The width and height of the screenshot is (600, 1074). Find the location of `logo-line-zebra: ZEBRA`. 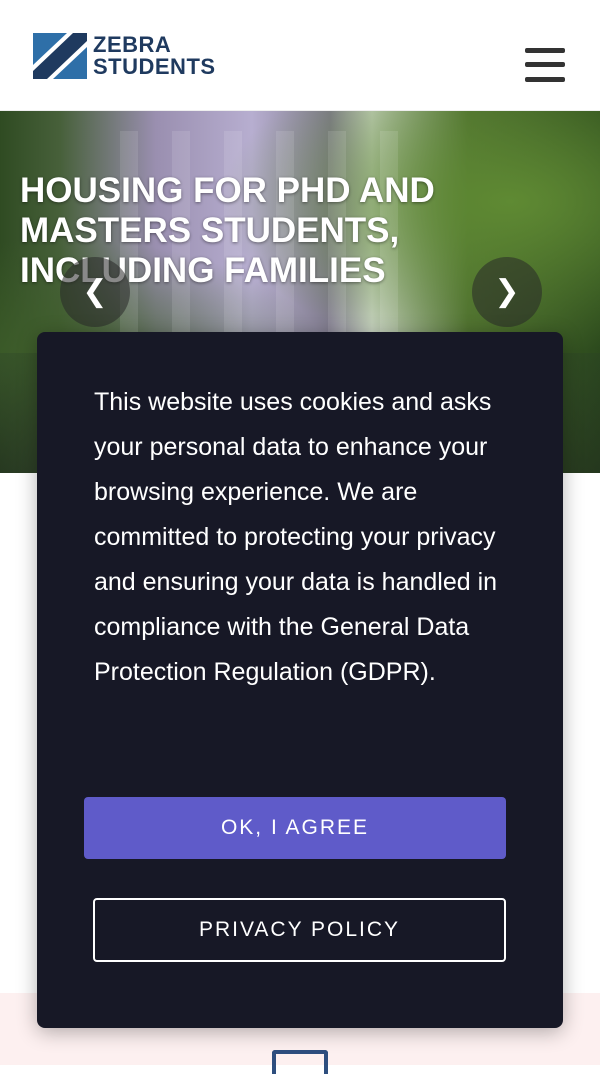

logo-line-zebra: ZEBRA is located at coordinates (132, 44).